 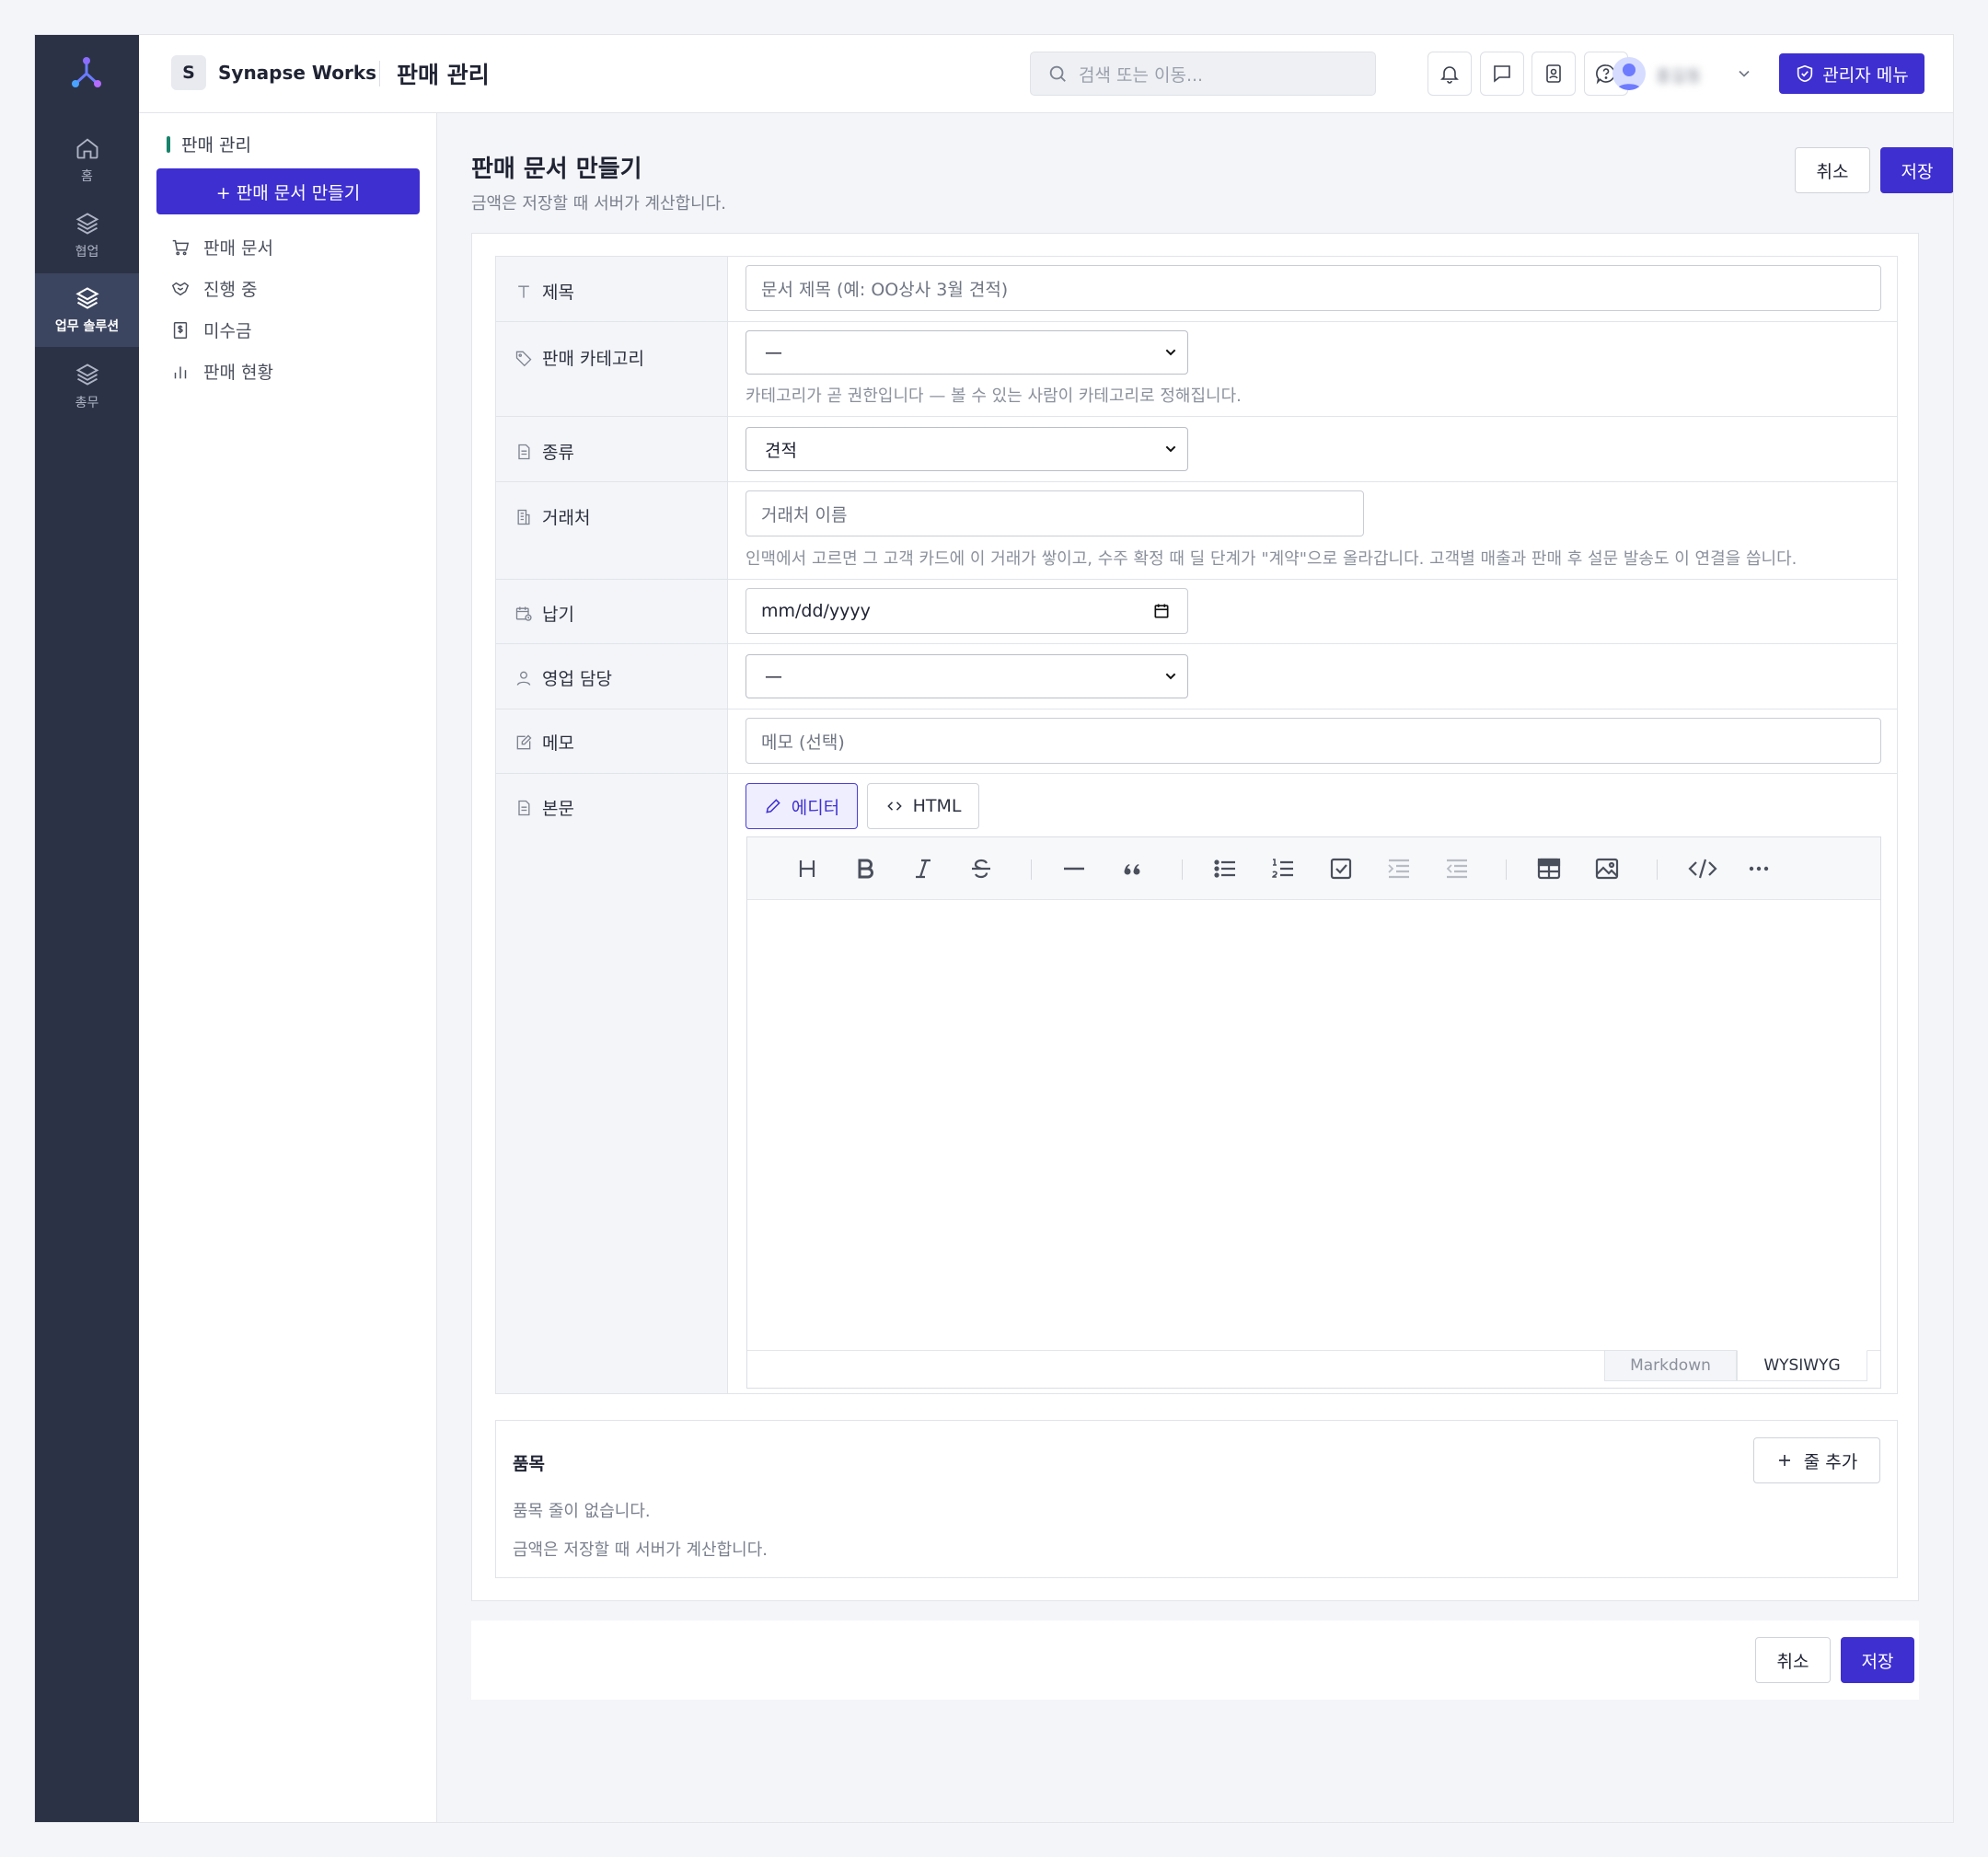 I want to click on type-label: 종류, so click(x=544, y=452).